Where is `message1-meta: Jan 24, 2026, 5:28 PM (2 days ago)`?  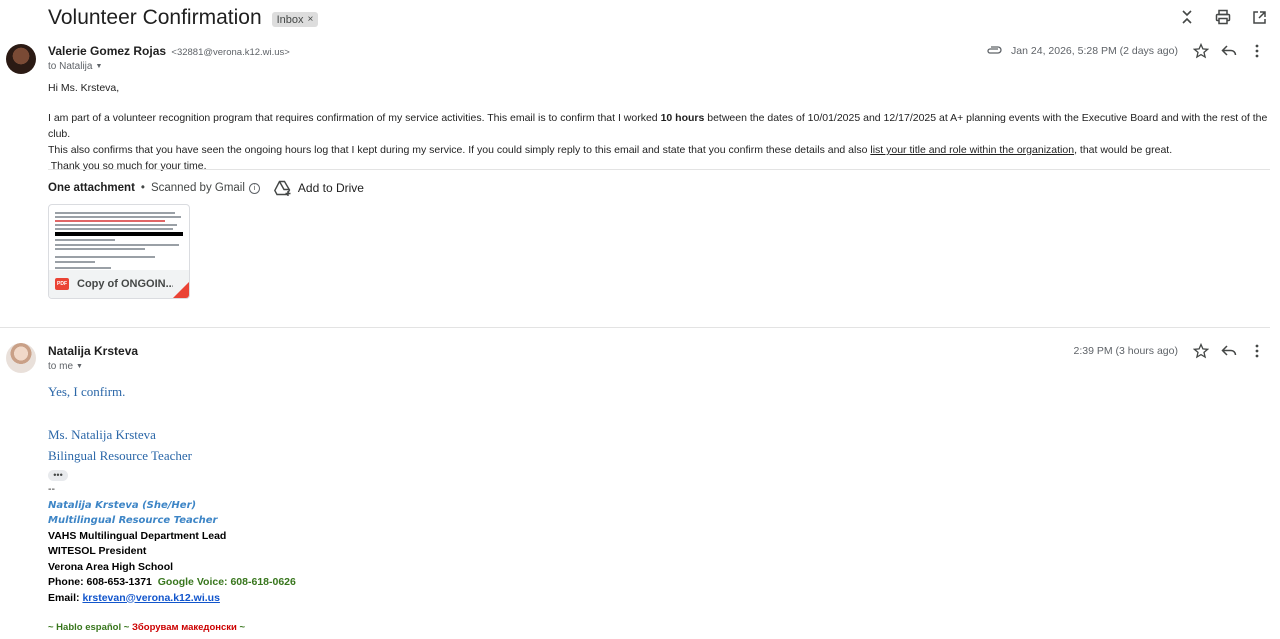
message1-meta: Jan 24, 2026, 5:28 PM (2 days ago) is located at coordinates (1125, 51).